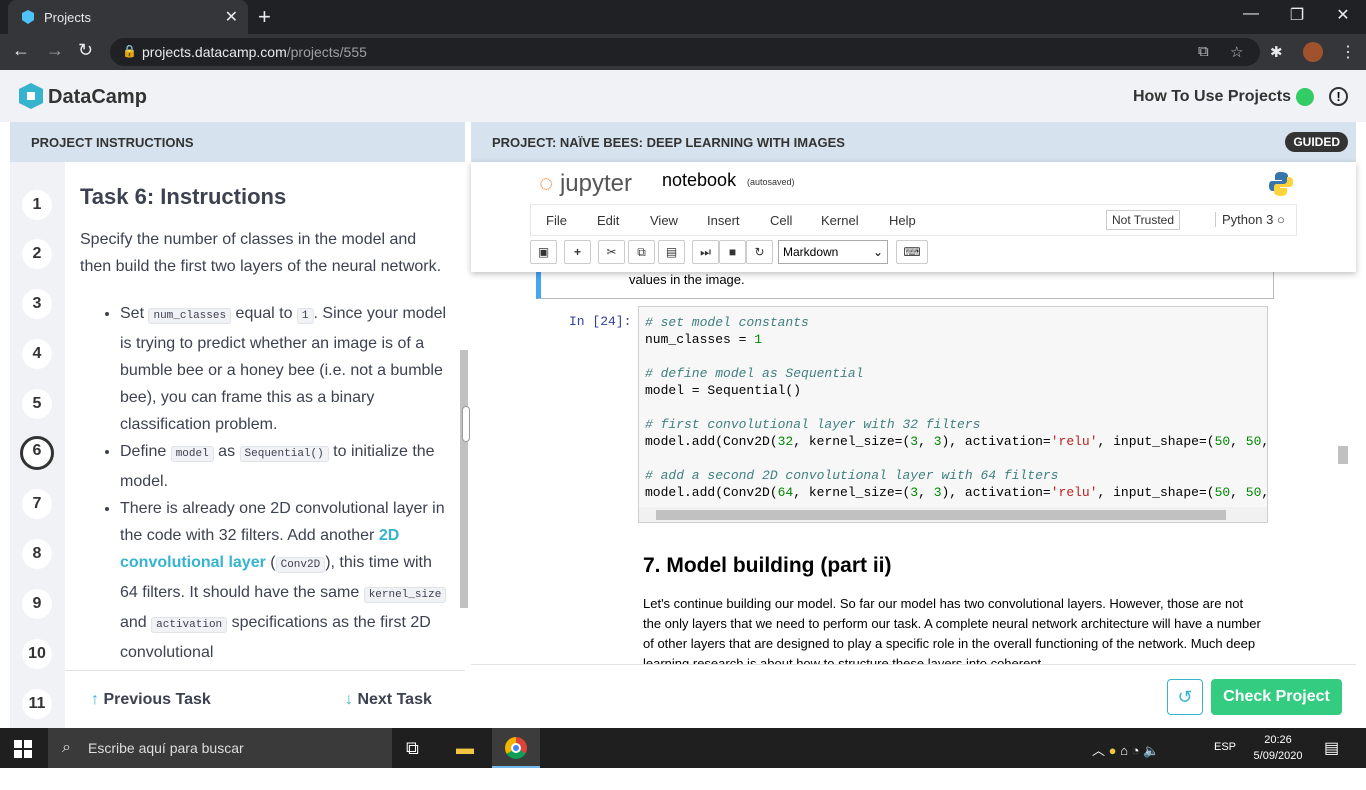 This screenshot has width=1366, height=790. What do you see at coordinates (37, 453) in the screenshot?
I see `step-6-active: 6` at bounding box center [37, 453].